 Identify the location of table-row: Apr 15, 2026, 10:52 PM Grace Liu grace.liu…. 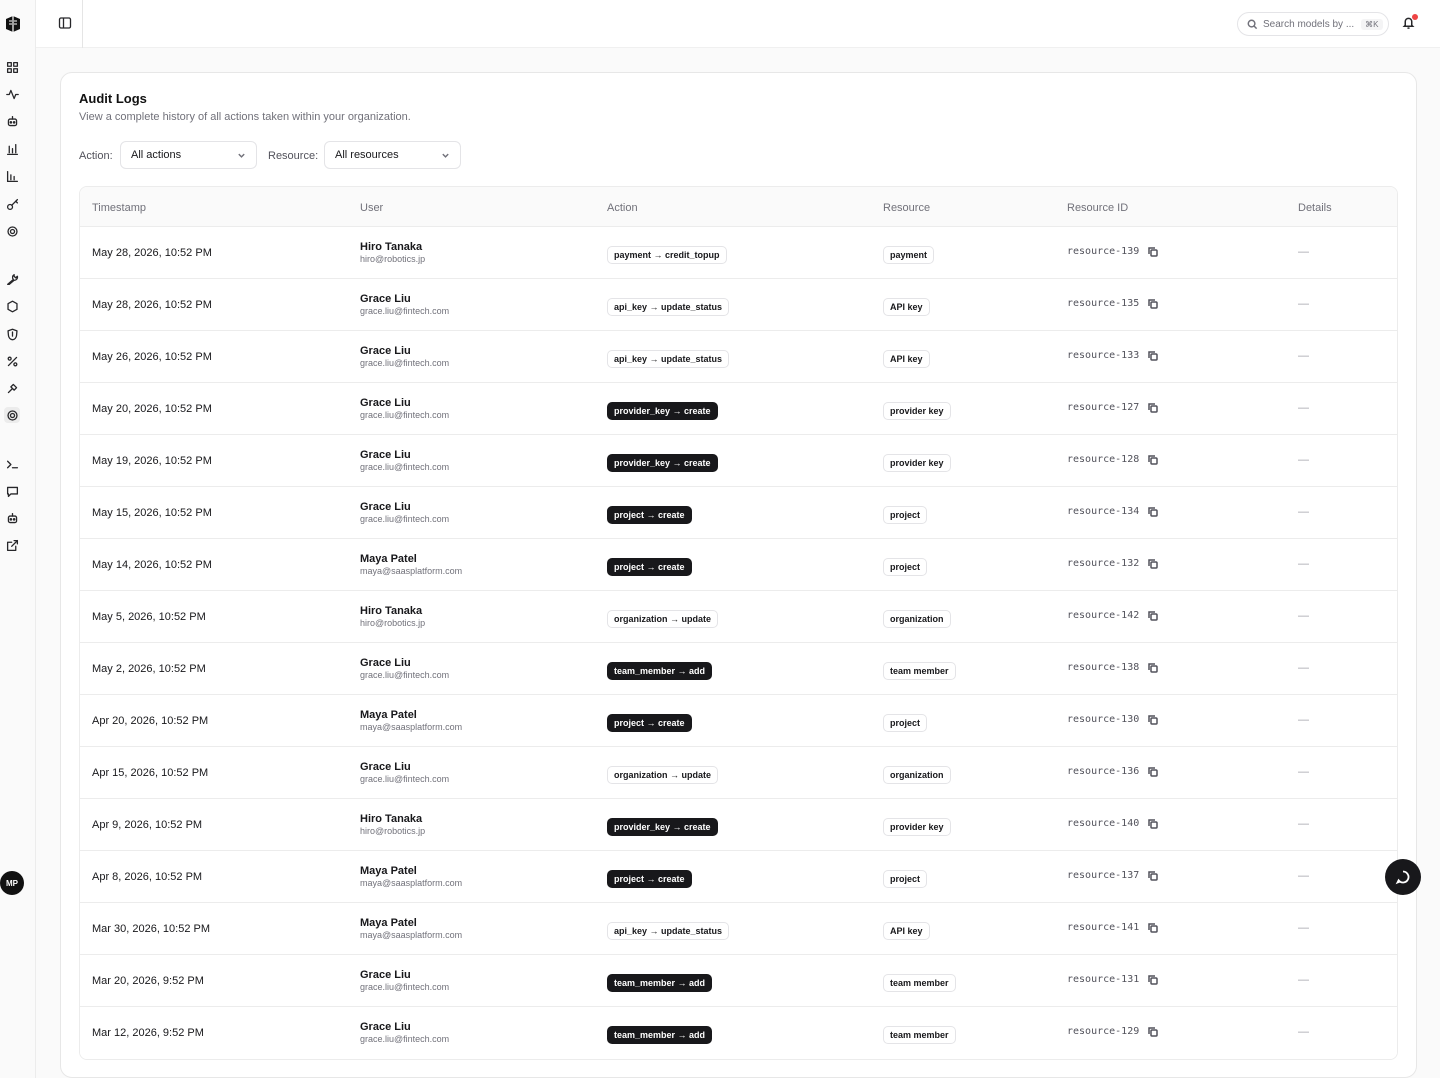
(738, 773).